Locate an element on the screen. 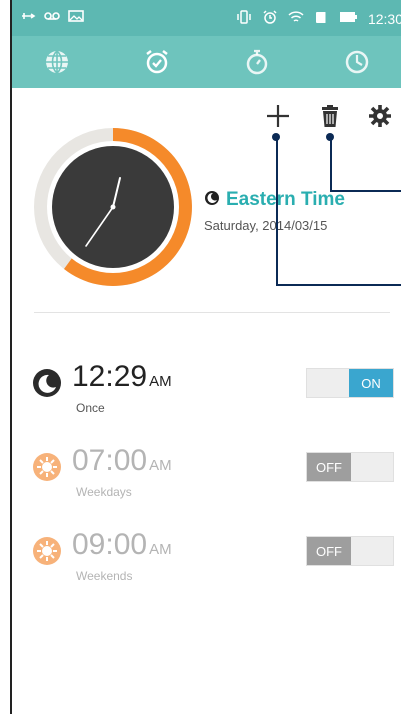 This screenshot has height=714, width=401. voicemail-icon is located at coordinates (52, 17).